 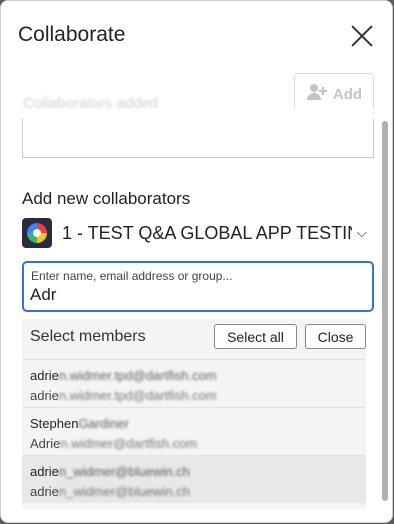 I want to click on close-members-button: Close, so click(x=335, y=336).